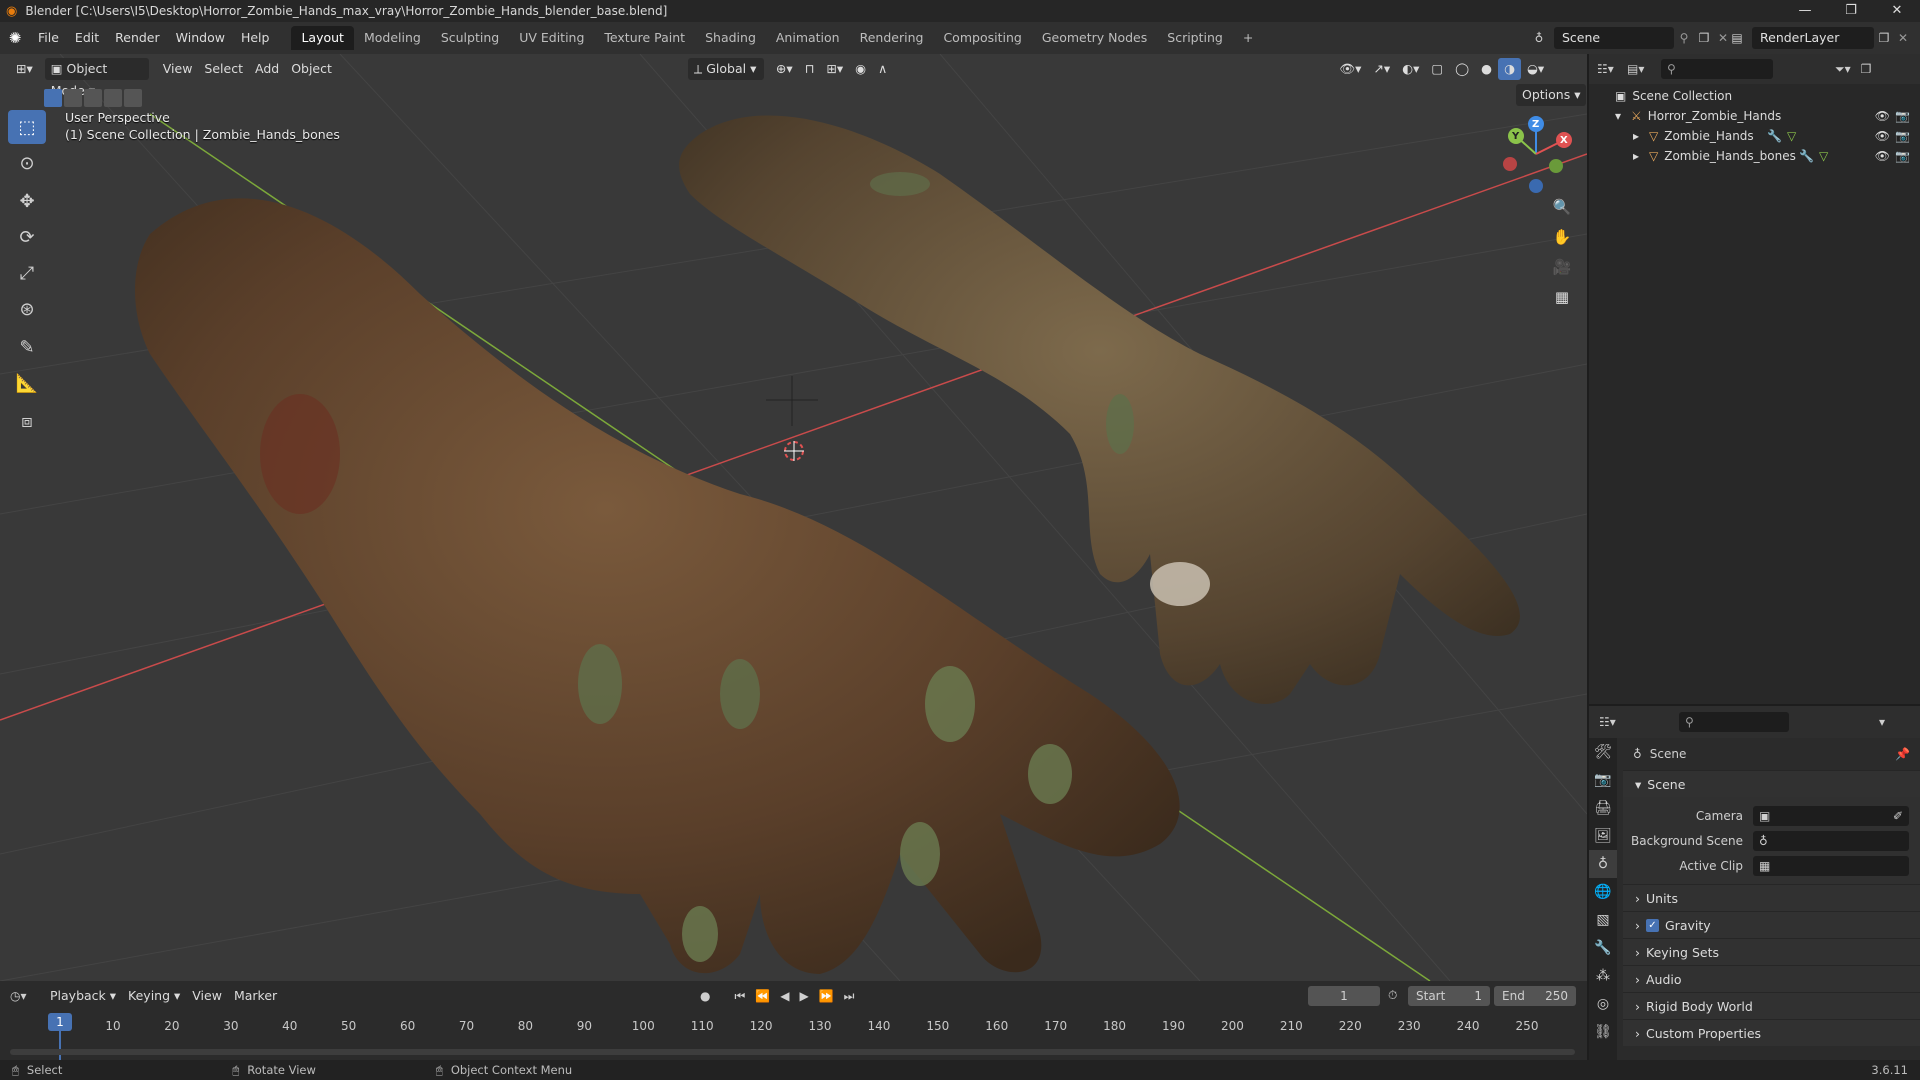 Image resolution: width=1920 pixels, height=1080 pixels. Describe the element at coordinates (1771, 897) in the screenshot. I see `panel-units: › Units` at that location.